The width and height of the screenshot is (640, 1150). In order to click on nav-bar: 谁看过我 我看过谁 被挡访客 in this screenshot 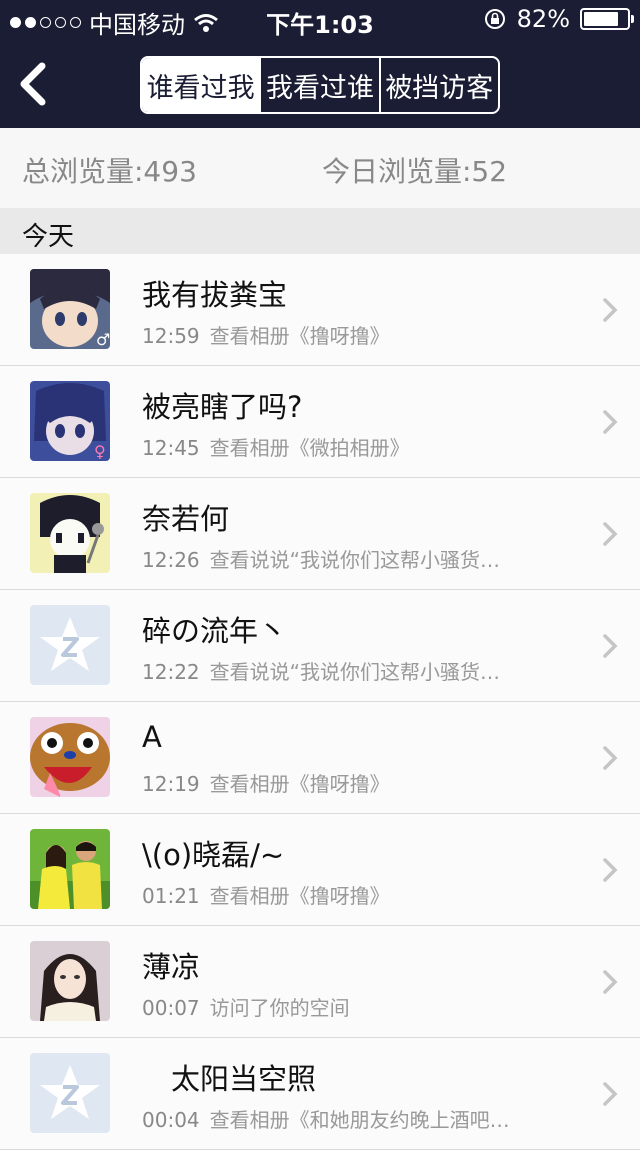, I will do `click(320, 84)`.